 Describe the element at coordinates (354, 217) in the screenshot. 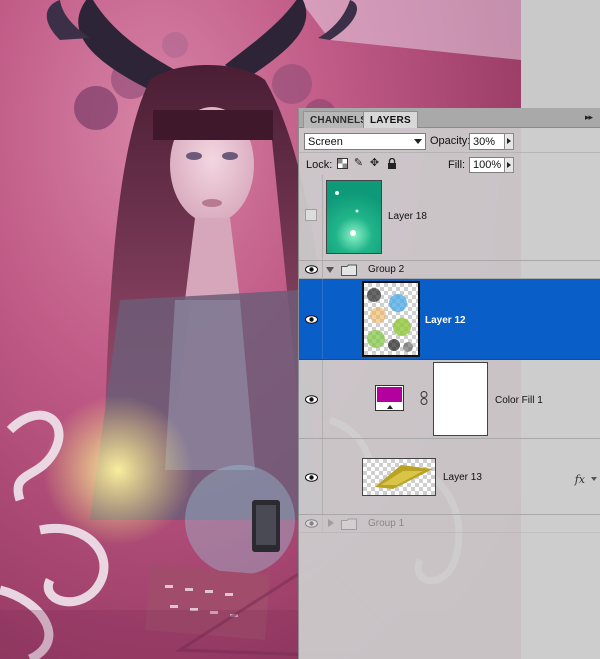

I see `green-glow-thumbnail` at that location.